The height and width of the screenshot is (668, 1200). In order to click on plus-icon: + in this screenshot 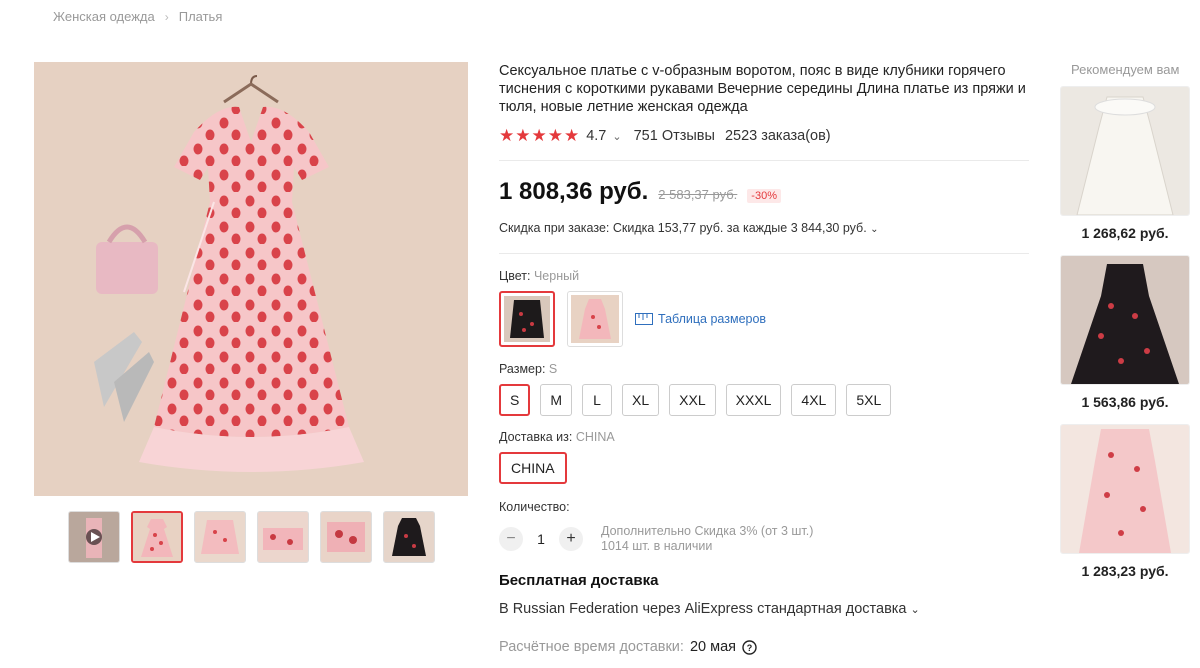, I will do `click(571, 539)`.